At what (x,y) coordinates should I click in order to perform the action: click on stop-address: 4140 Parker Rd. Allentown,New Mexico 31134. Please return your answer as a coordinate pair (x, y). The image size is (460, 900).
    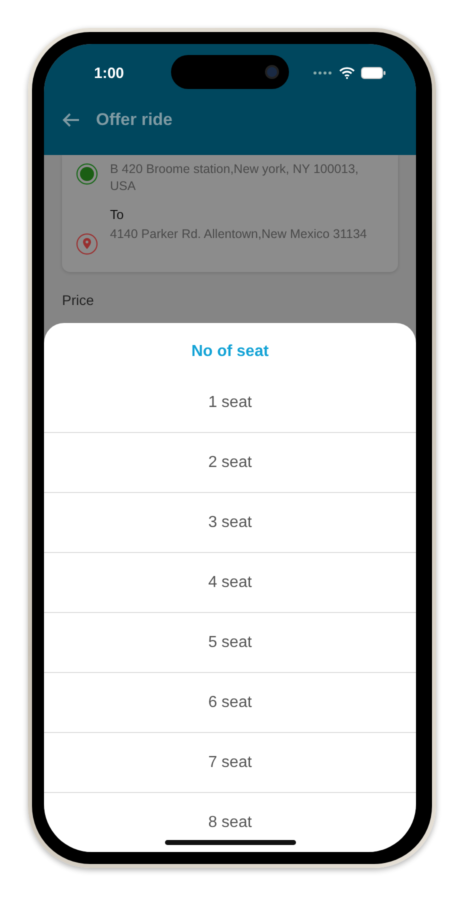
    Looking at the image, I should click on (238, 234).